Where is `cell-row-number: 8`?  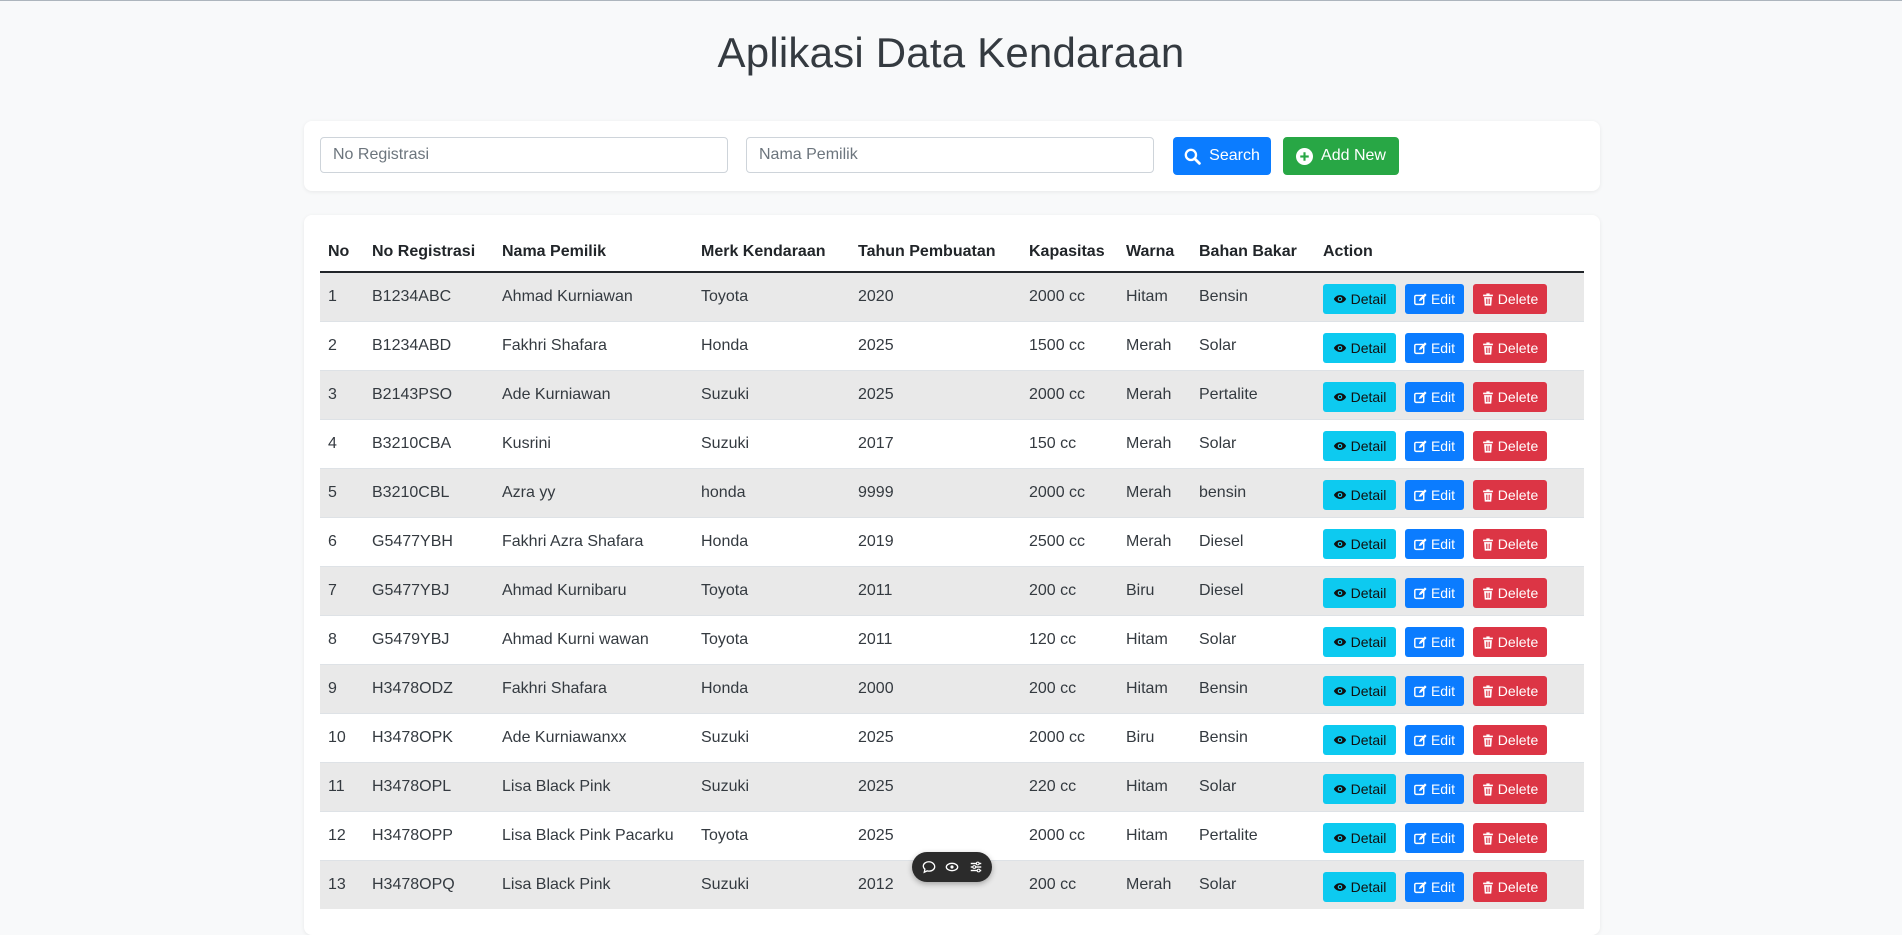 cell-row-number: 8 is located at coordinates (342, 640).